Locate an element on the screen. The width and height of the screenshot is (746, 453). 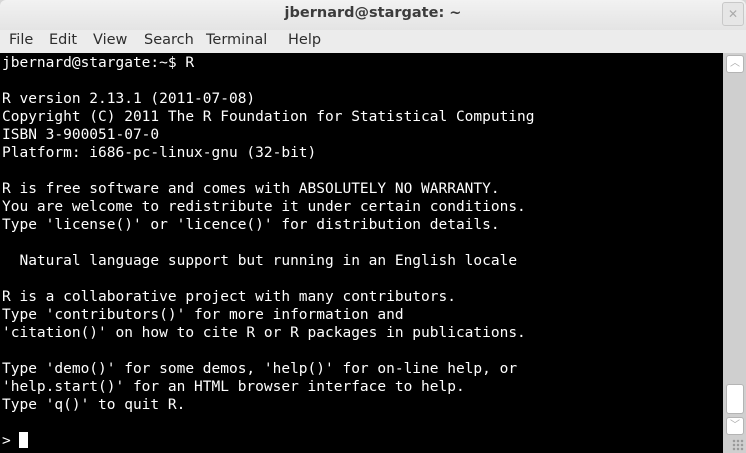
menu-search: Search is located at coordinates (169, 40).